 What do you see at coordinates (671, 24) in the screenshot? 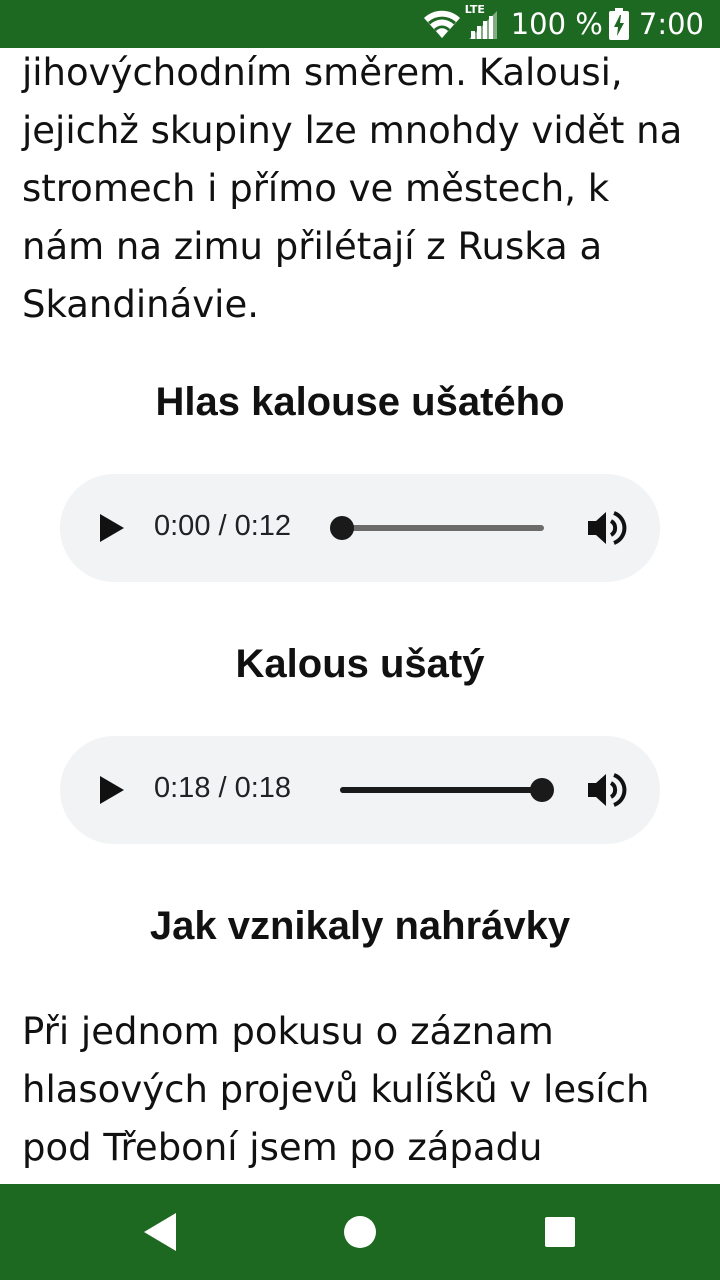
I see `clock: 7:00` at bounding box center [671, 24].